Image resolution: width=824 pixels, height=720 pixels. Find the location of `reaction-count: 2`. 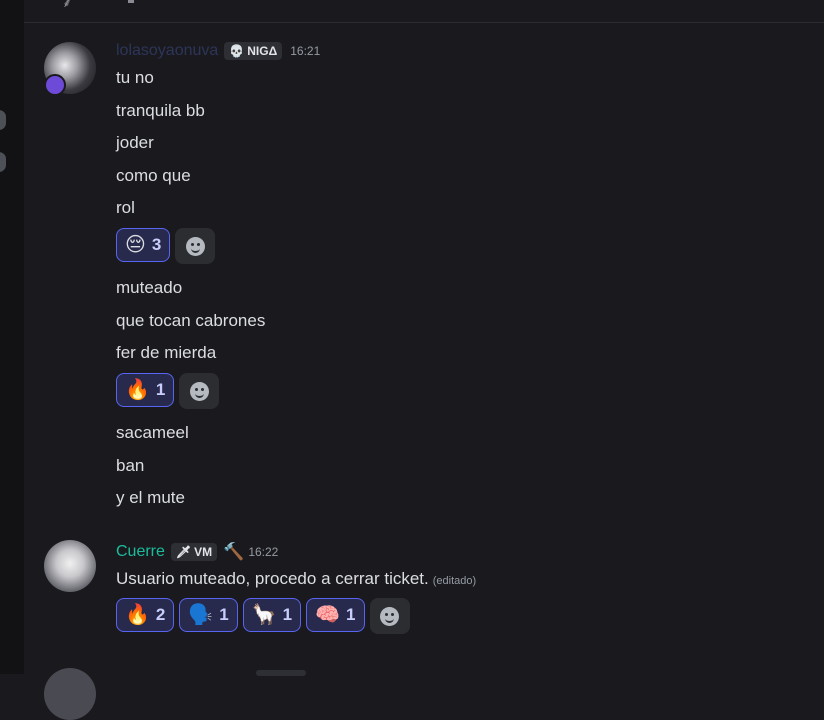

reaction-count: 2 is located at coordinates (160, 614).